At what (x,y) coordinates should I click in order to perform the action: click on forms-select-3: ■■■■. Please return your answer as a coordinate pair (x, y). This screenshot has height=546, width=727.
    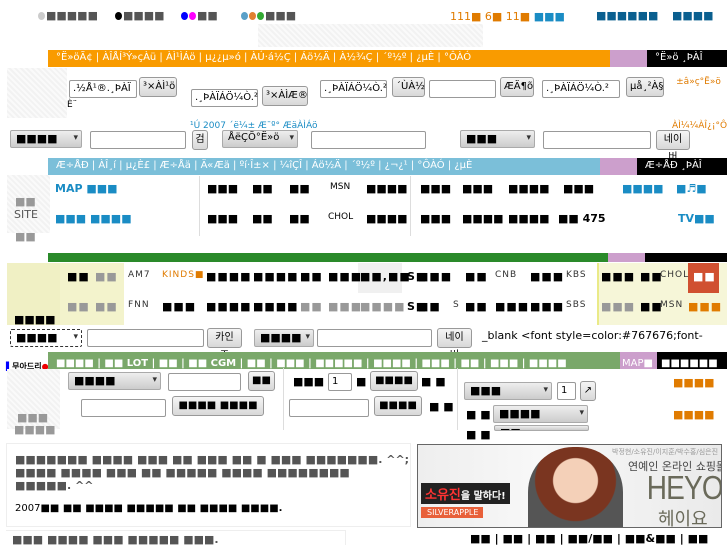
    Looking at the image, I should click on (540, 414).